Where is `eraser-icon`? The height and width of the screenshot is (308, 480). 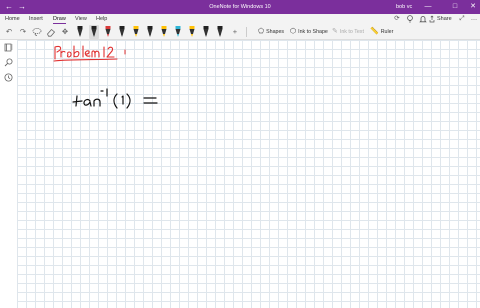
eraser-icon is located at coordinates (51, 32).